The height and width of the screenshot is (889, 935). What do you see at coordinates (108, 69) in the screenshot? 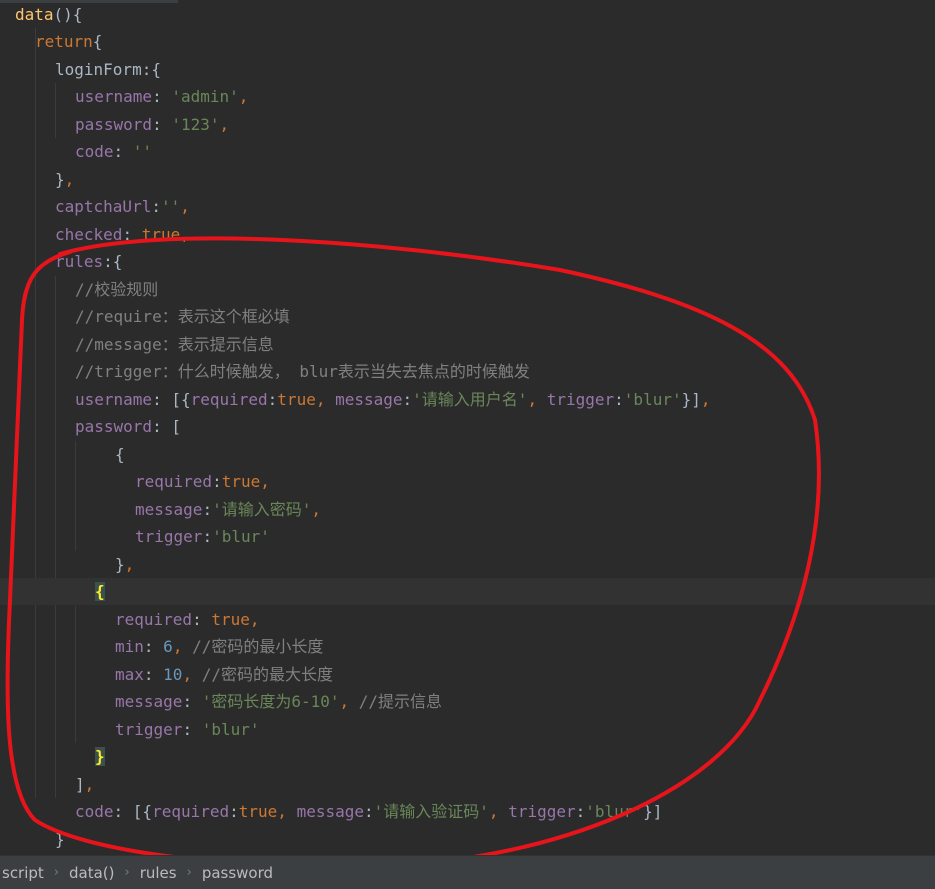
I see `code-token: loginForm:{` at bounding box center [108, 69].